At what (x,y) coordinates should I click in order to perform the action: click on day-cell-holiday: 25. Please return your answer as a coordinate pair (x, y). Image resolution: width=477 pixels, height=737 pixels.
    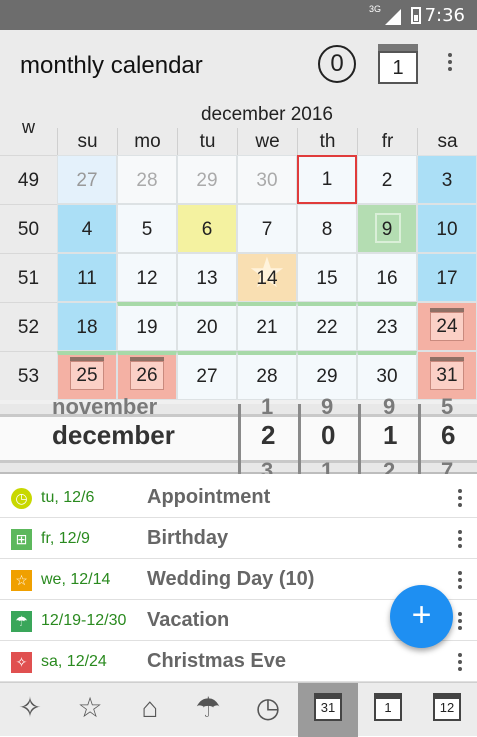
    Looking at the image, I should click on (87, 375).